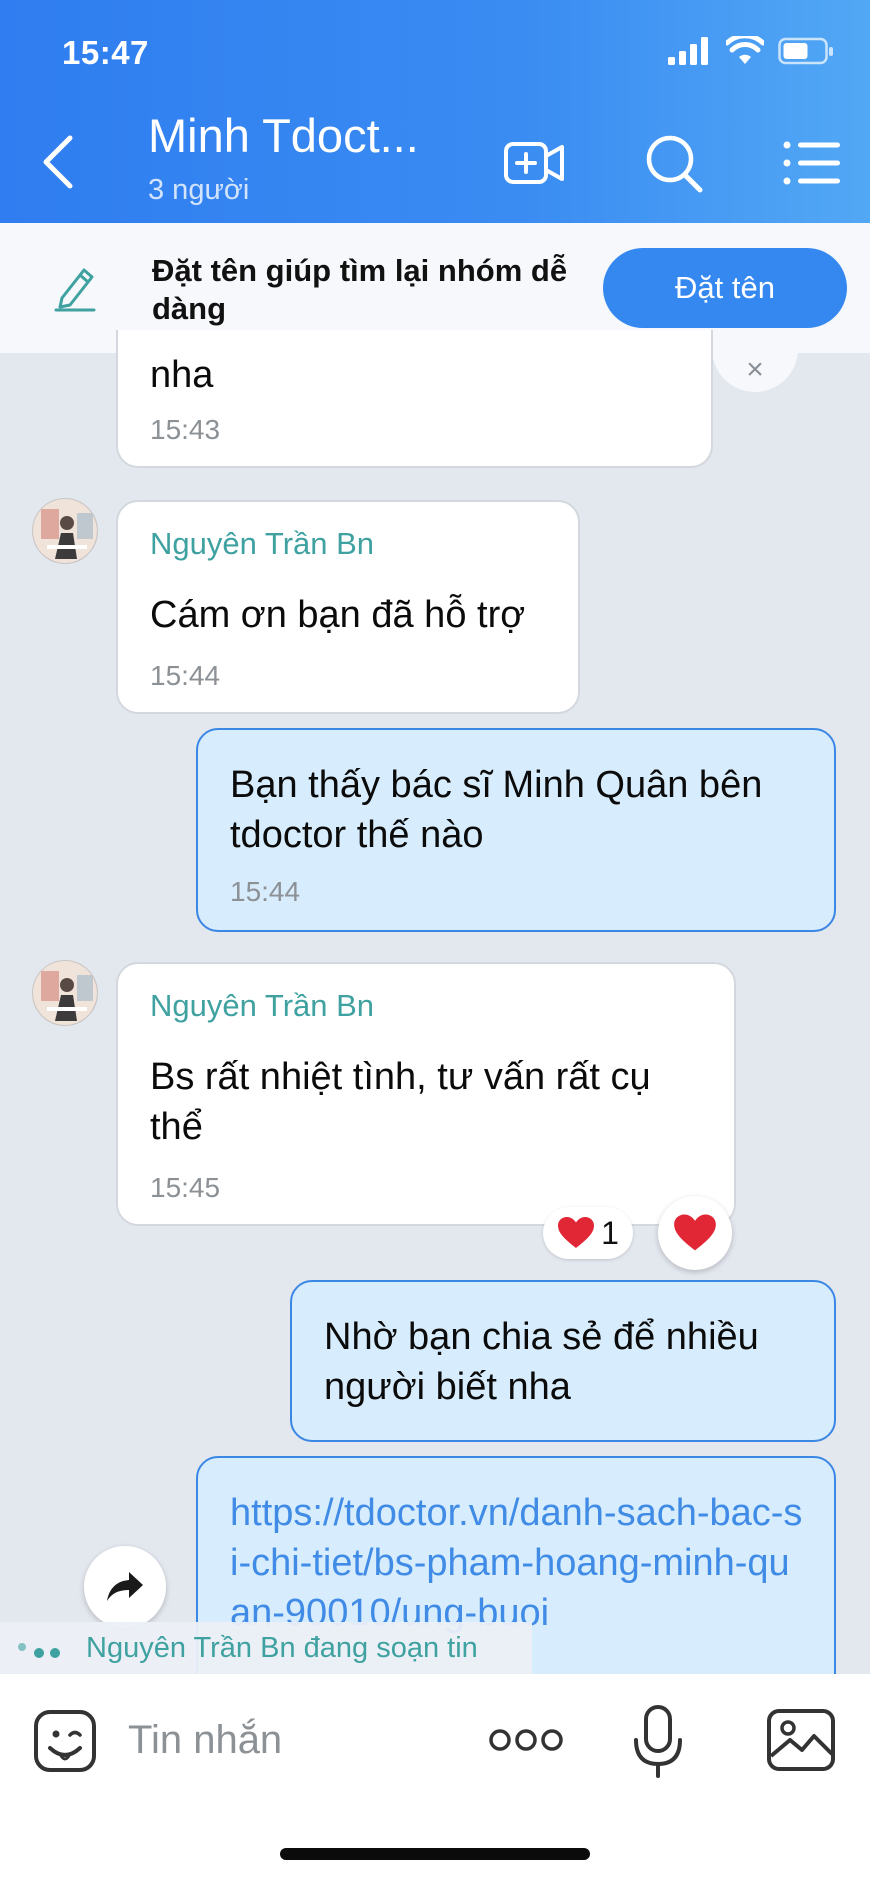 This screenshot has height=1884, width=870. I want to click on more-icon, so click(526, 1740).